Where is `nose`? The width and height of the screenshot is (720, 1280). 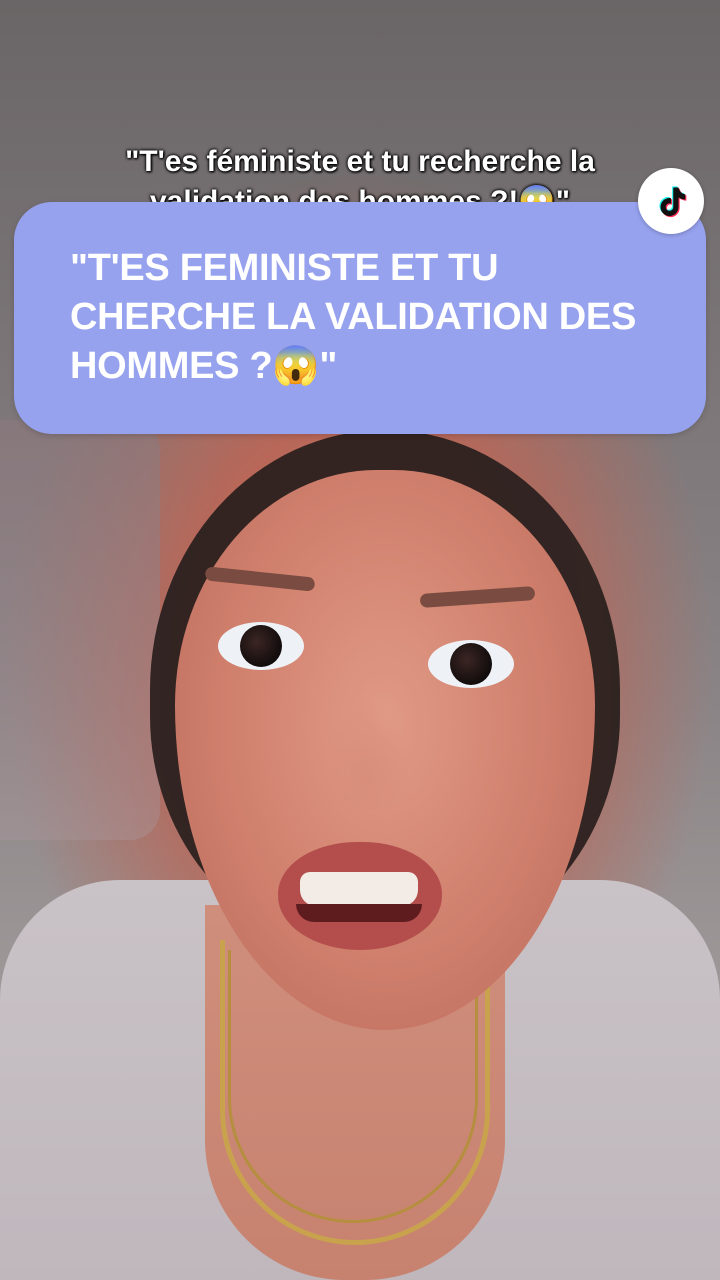 nose is located at coordinates (365, 755).